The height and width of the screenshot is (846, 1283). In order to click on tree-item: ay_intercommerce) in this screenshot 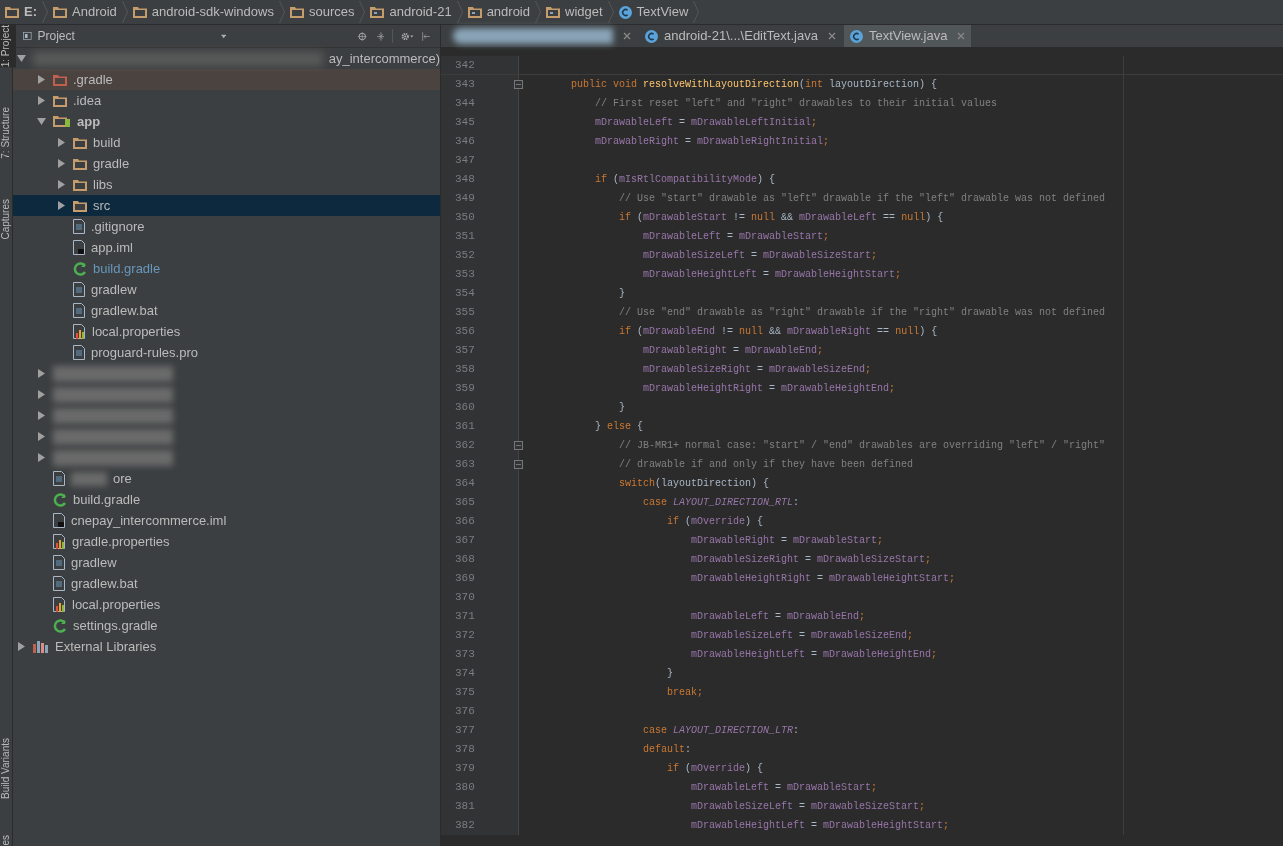, I will do `click(226, 58)`.